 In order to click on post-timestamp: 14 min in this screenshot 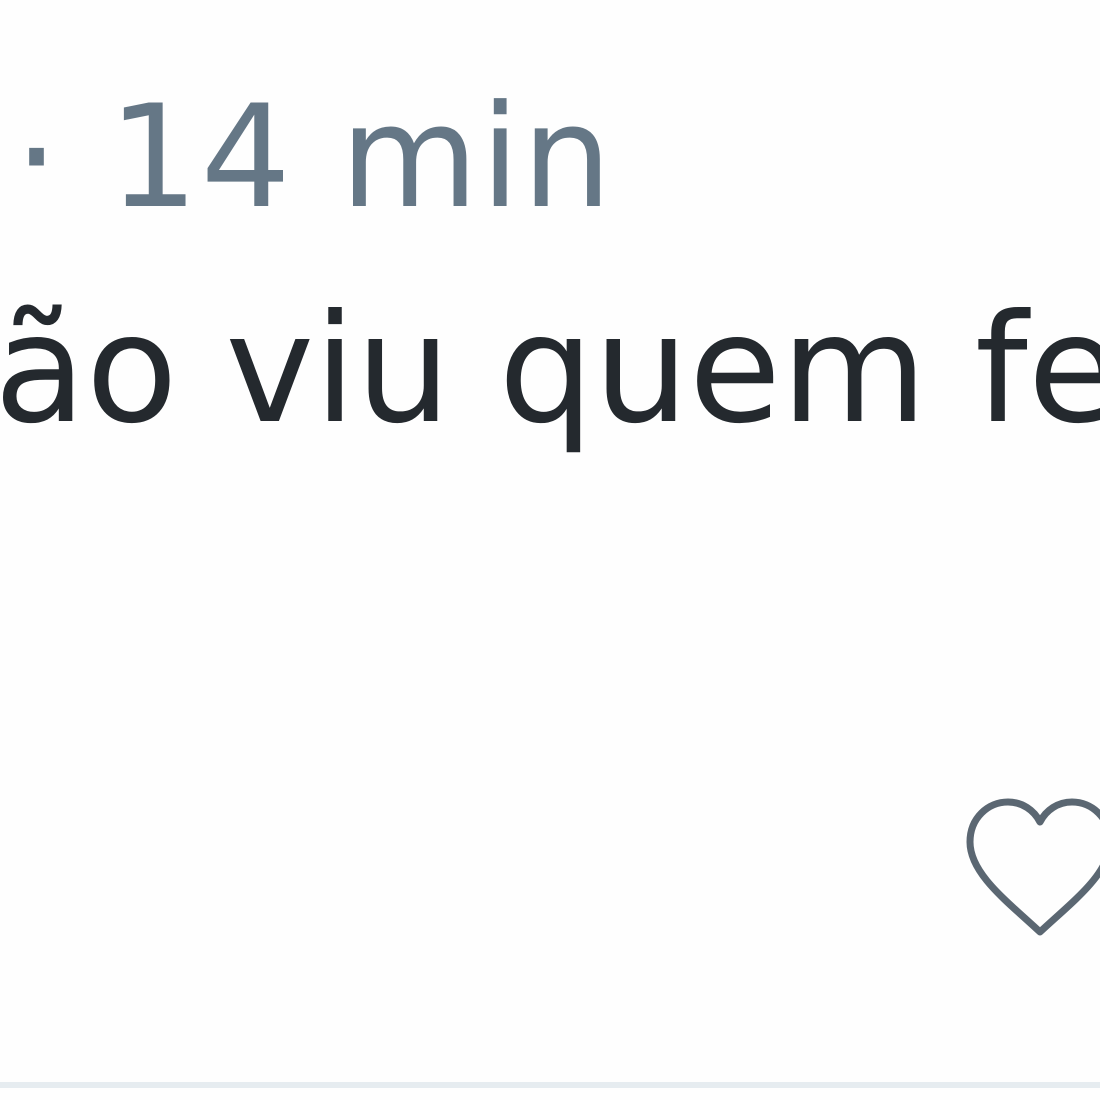, I will do `click(361, 157)`.